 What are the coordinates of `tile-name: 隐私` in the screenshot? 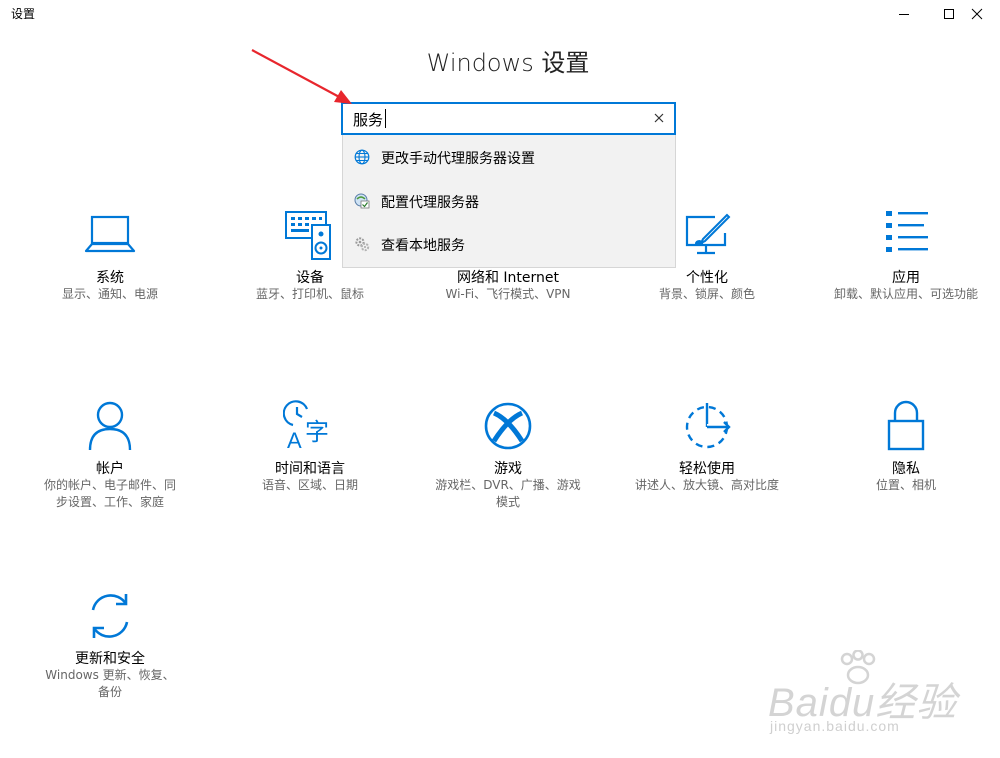 It's located at (906, 469).